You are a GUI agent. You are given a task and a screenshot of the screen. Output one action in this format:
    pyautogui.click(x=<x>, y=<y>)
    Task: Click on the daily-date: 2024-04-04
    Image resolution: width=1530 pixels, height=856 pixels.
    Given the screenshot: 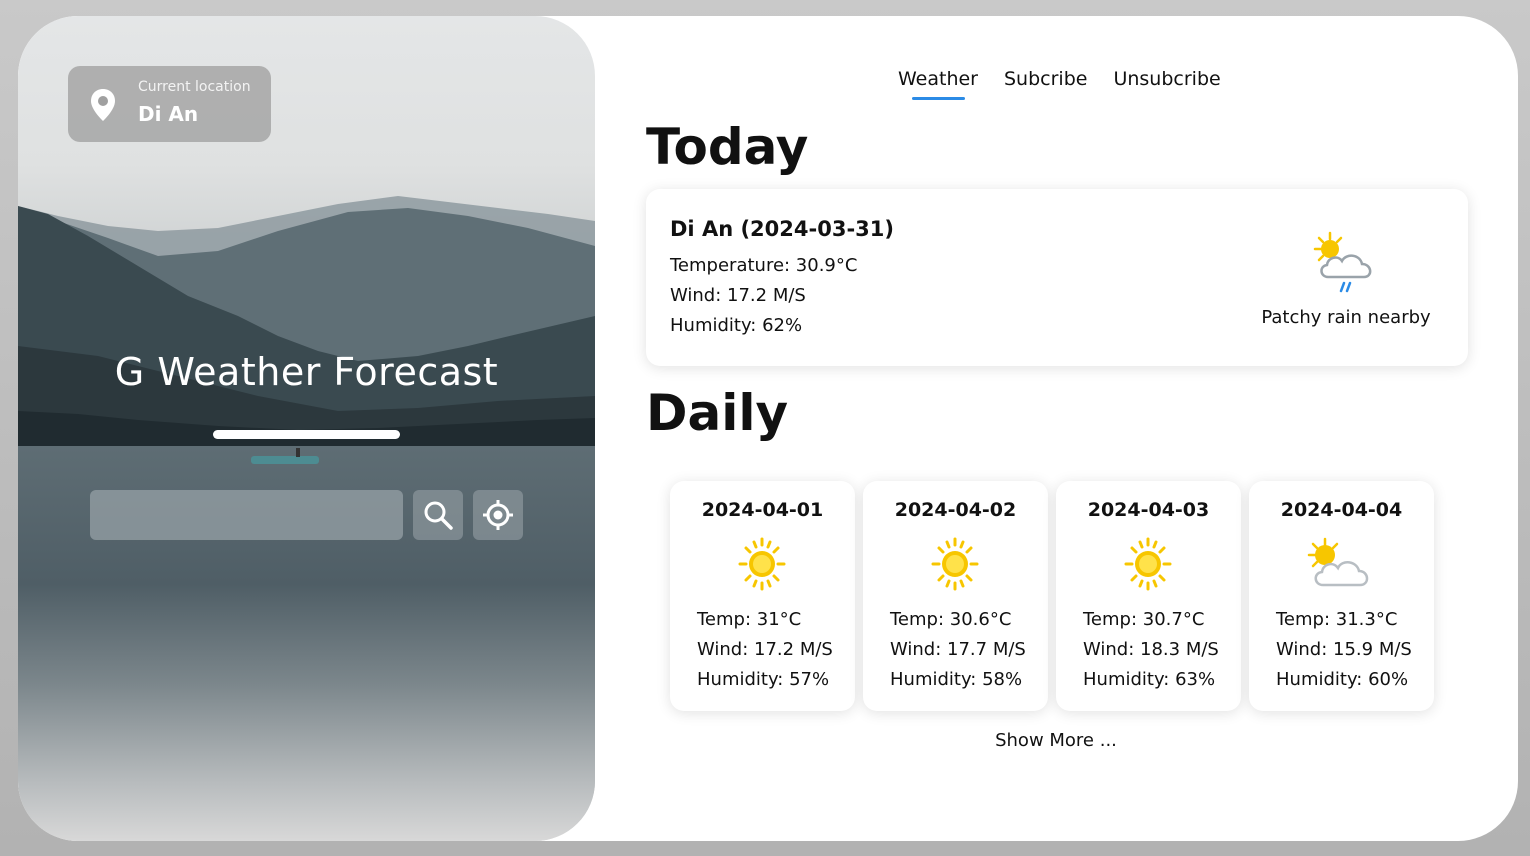 What is the action you would take?
    pyautogui.click(x=1341, y=510)
    